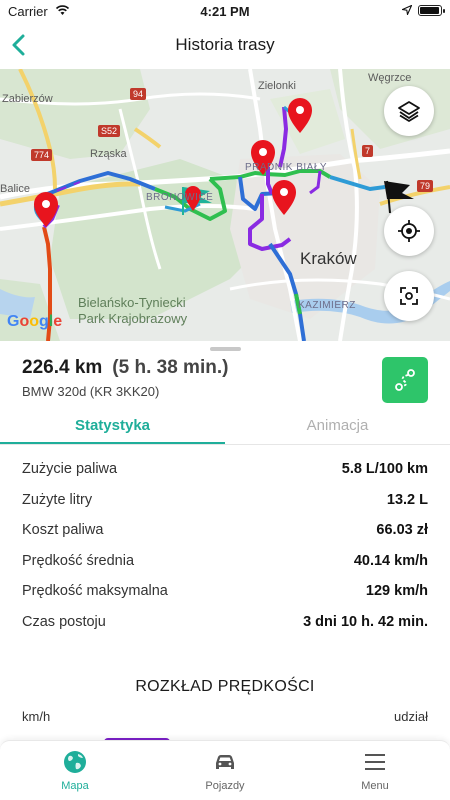 This screenshot has height=800, width=450. Describe the element at coordinates (375, 762) in the screenshot. I see `hamburger-icon` at that location.